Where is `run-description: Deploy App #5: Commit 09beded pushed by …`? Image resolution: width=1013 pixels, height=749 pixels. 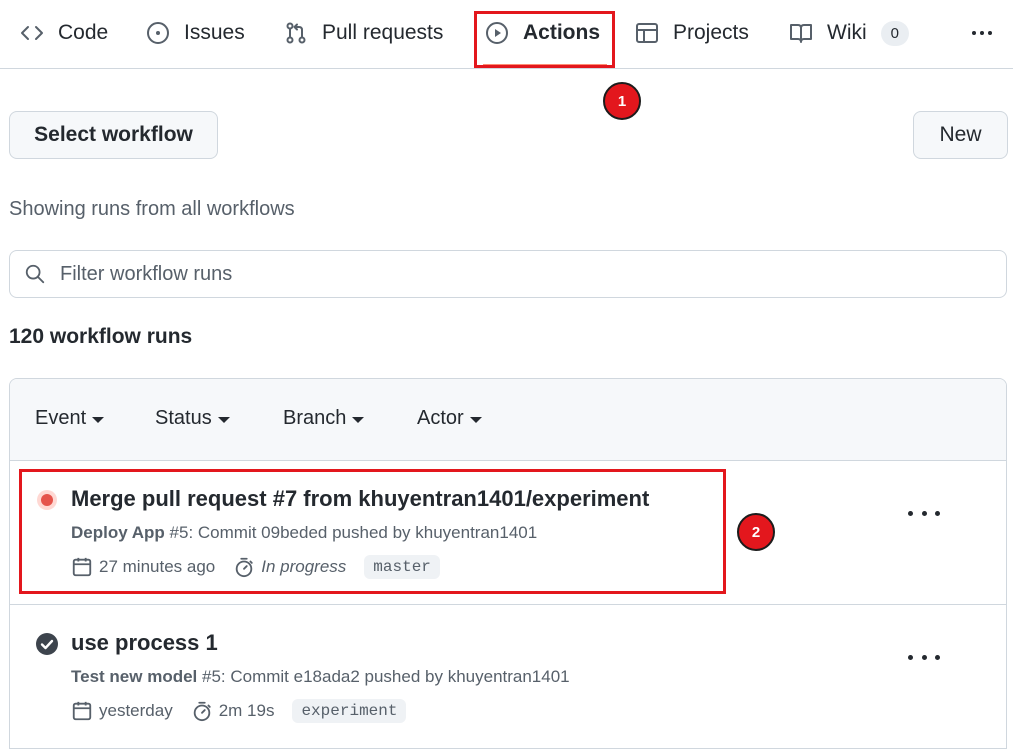
run-description: Deploy App #5: Commit 09beded pushed by … is located at coordinates (304, 533).